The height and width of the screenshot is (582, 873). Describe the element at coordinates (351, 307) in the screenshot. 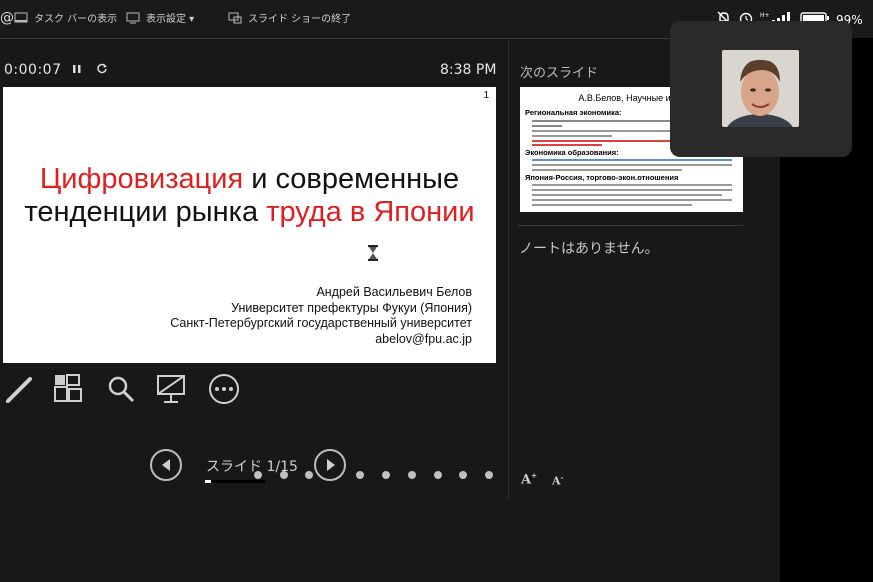

I see `author-affiliation-1: Университет префектуры Фукуи (Япония)` at that location.